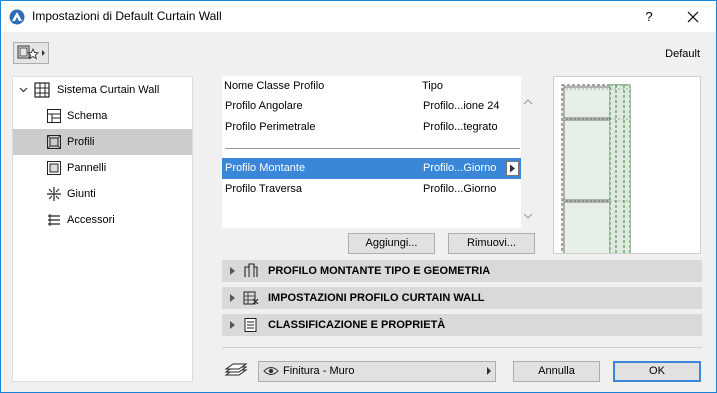  What do you see at coordinates (371, 127) in the screenshot?
I see `list-row-profilo-perimetrale: Profilo Perimetrale Profilo...tegrato` at bounding box center [371, 127].